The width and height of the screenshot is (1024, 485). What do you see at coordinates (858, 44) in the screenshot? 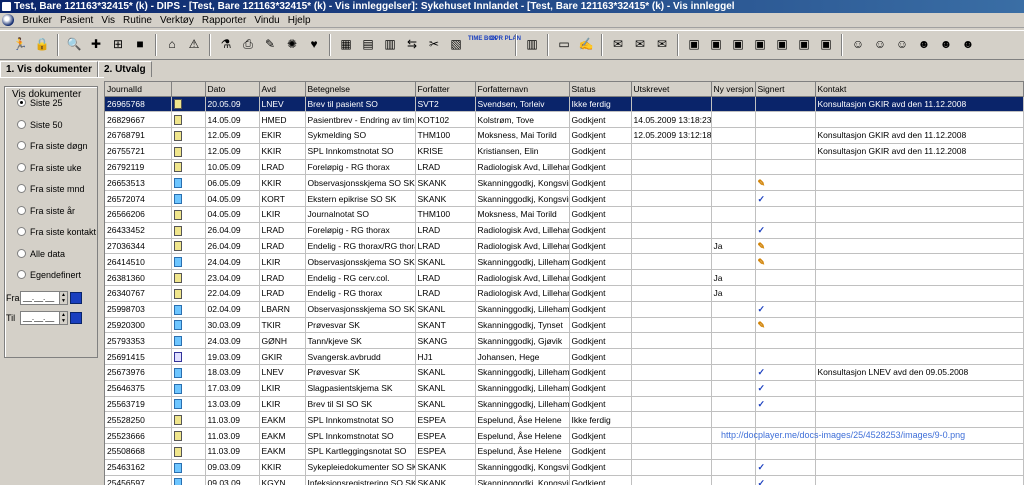
I see `person-doc-icon: ☺` at bounding box center [858, 44].